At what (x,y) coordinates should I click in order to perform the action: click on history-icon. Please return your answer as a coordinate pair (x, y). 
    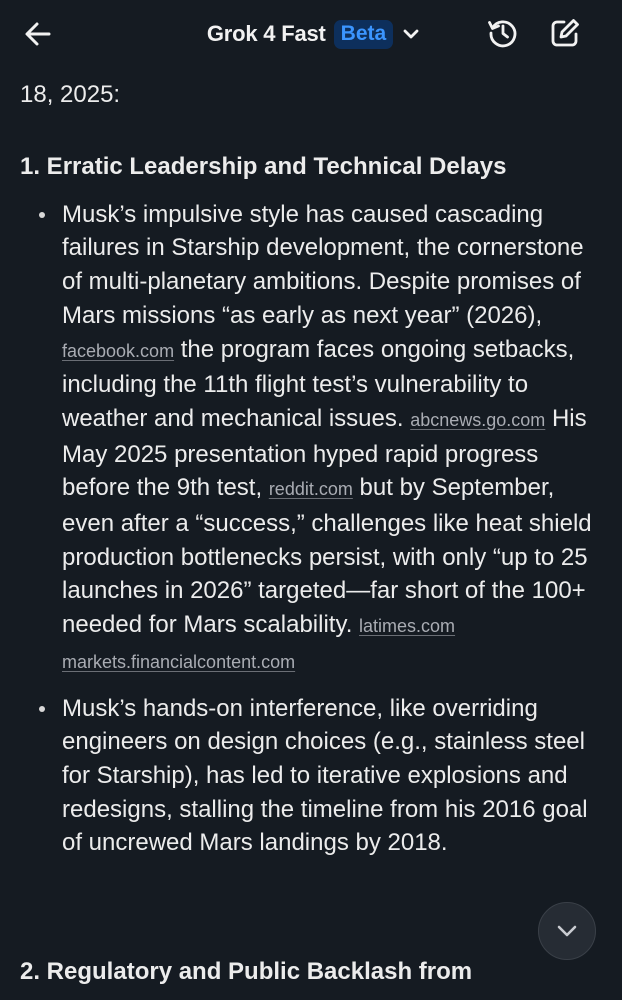
    Looking at the image, I should click on (502, 34).